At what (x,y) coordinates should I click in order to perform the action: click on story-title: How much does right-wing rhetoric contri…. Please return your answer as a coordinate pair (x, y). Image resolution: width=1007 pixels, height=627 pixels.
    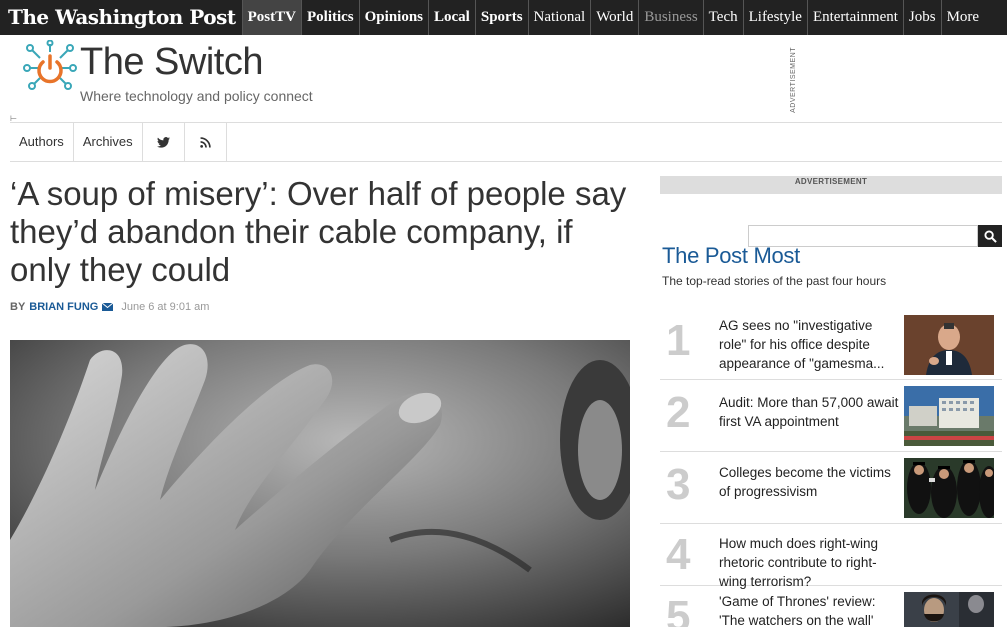
    Looking at the image, I should click on (810, 562).